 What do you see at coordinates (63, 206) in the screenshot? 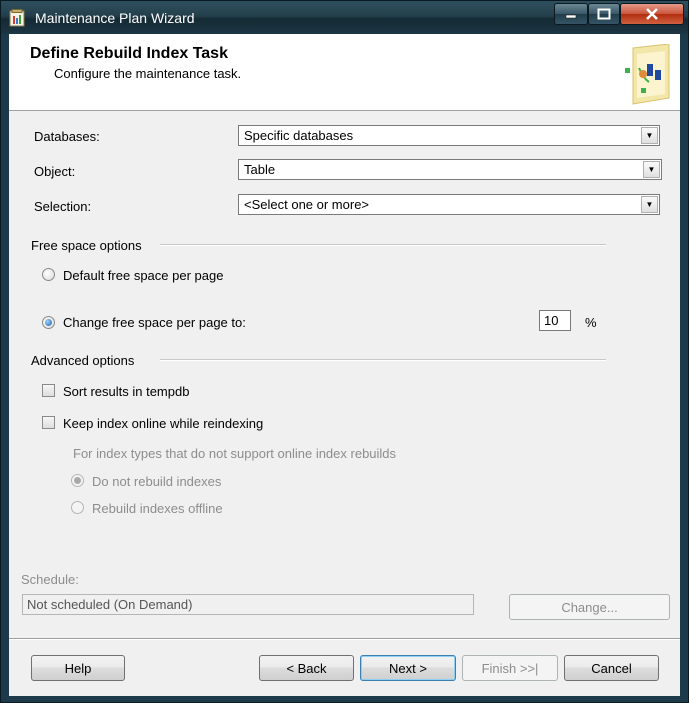
I see `selection-label: Selection:` at bounding box center [63, 206].